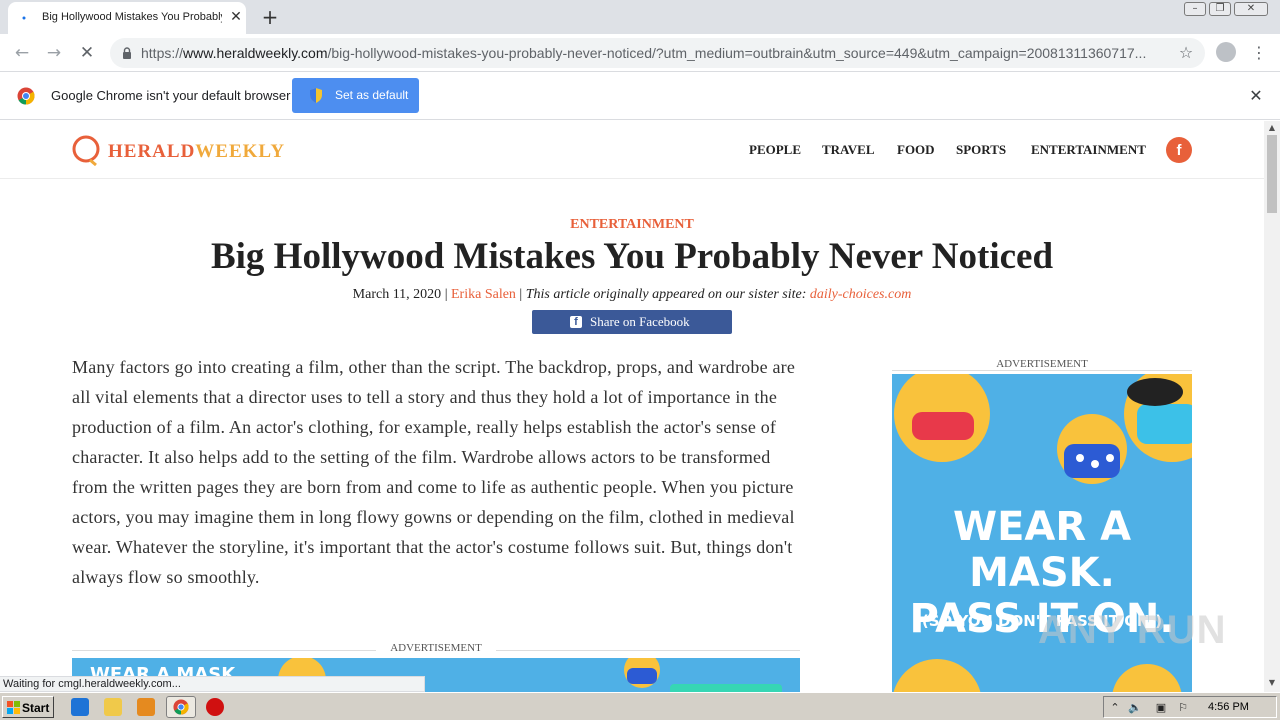 The width and height of the screenshot is (1280, 720). I want to click on logo-text-weekly: WEEKLY, so click(240, 151).